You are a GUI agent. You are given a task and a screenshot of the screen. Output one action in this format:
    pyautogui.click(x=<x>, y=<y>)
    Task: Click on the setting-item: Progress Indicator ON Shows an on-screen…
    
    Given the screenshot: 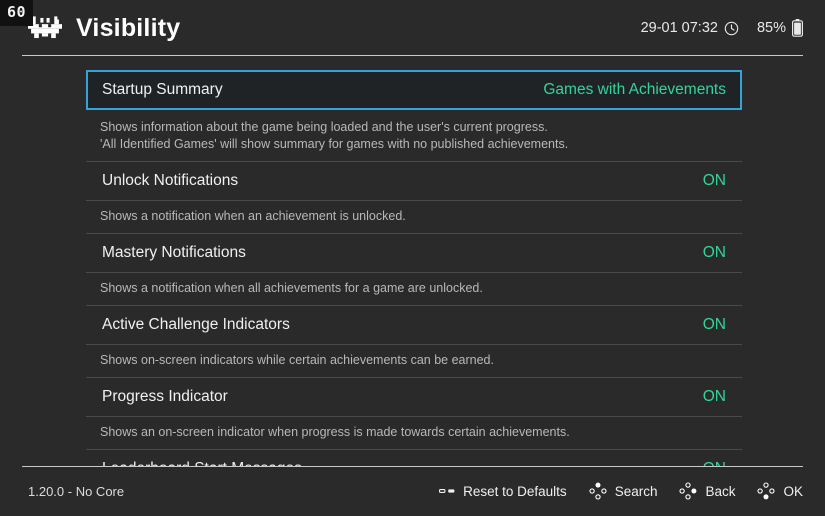 What is the action you would take?
    pyautogui.click(x=414, y=414)
    